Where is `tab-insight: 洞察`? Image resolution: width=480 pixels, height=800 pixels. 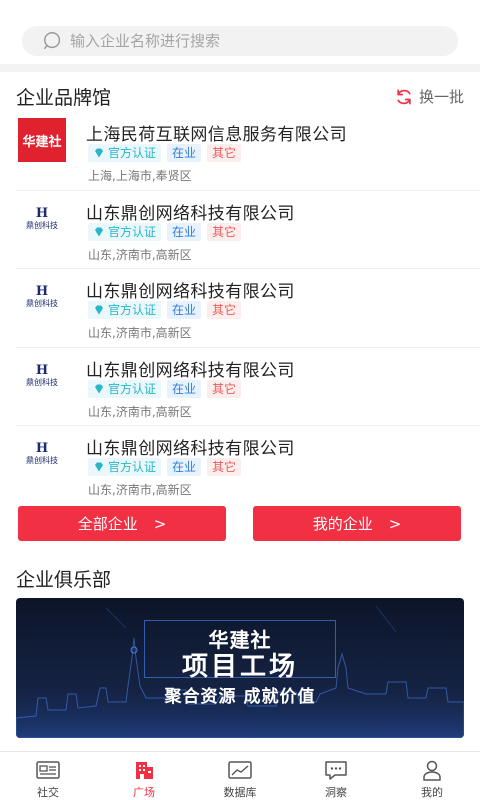
tab-insight: 洞察 is located at coordinates (336, 776).